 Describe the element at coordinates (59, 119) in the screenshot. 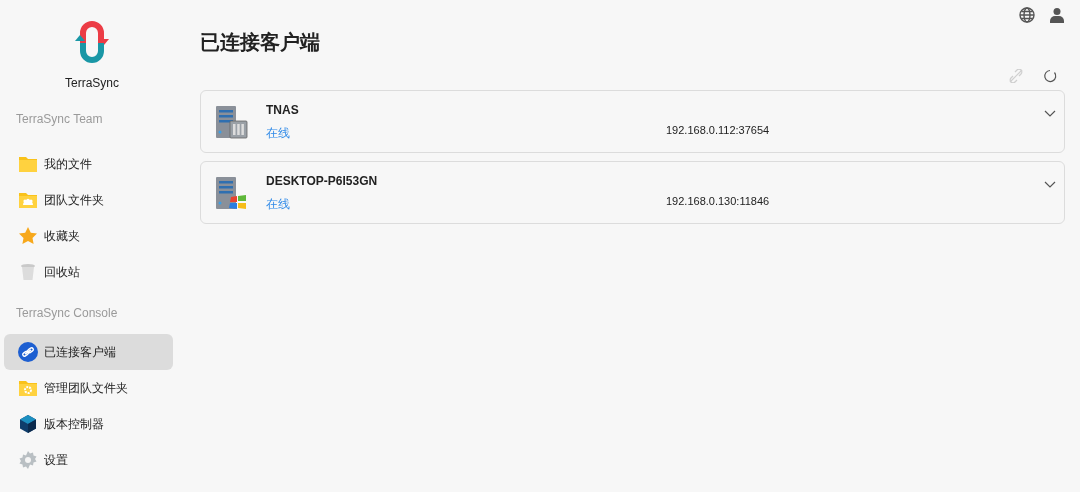

I see `section-title: TerraSync Team` at that location.